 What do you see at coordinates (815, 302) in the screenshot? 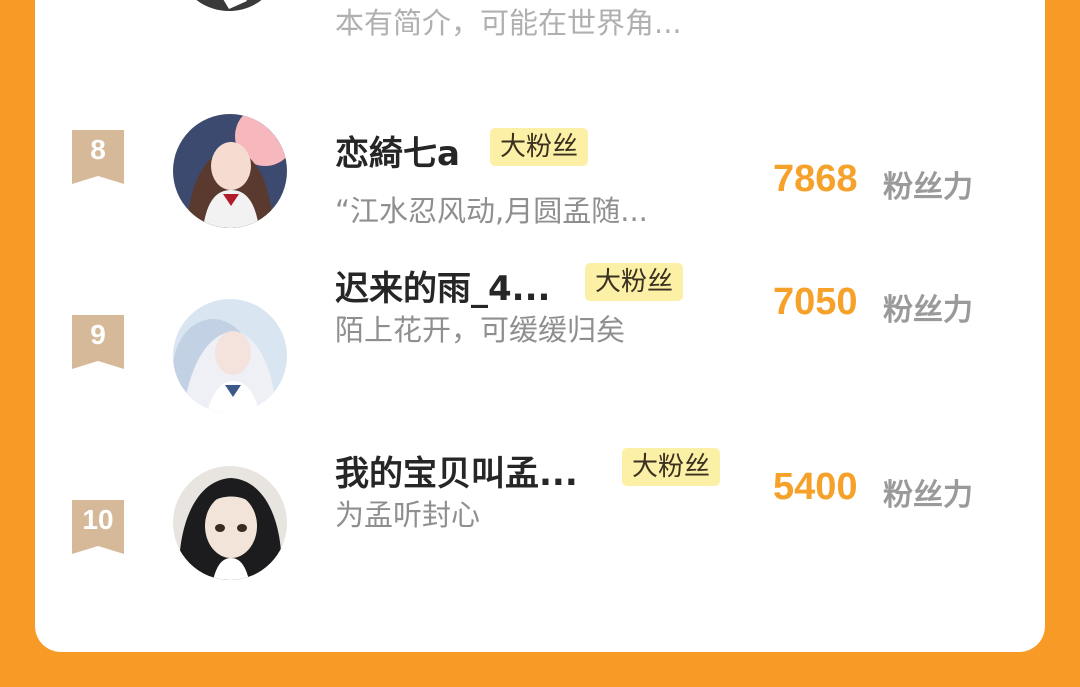
I see `fan-power-score: 7050` at bounding box center [815, 302].